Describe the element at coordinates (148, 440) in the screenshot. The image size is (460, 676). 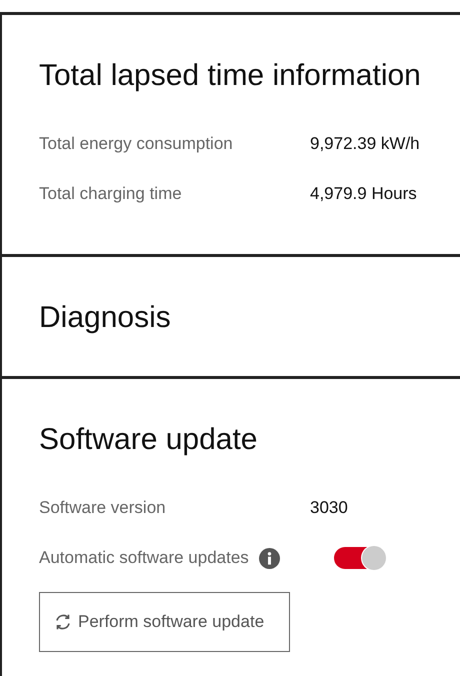
I see `section-title: Software update` at that location.